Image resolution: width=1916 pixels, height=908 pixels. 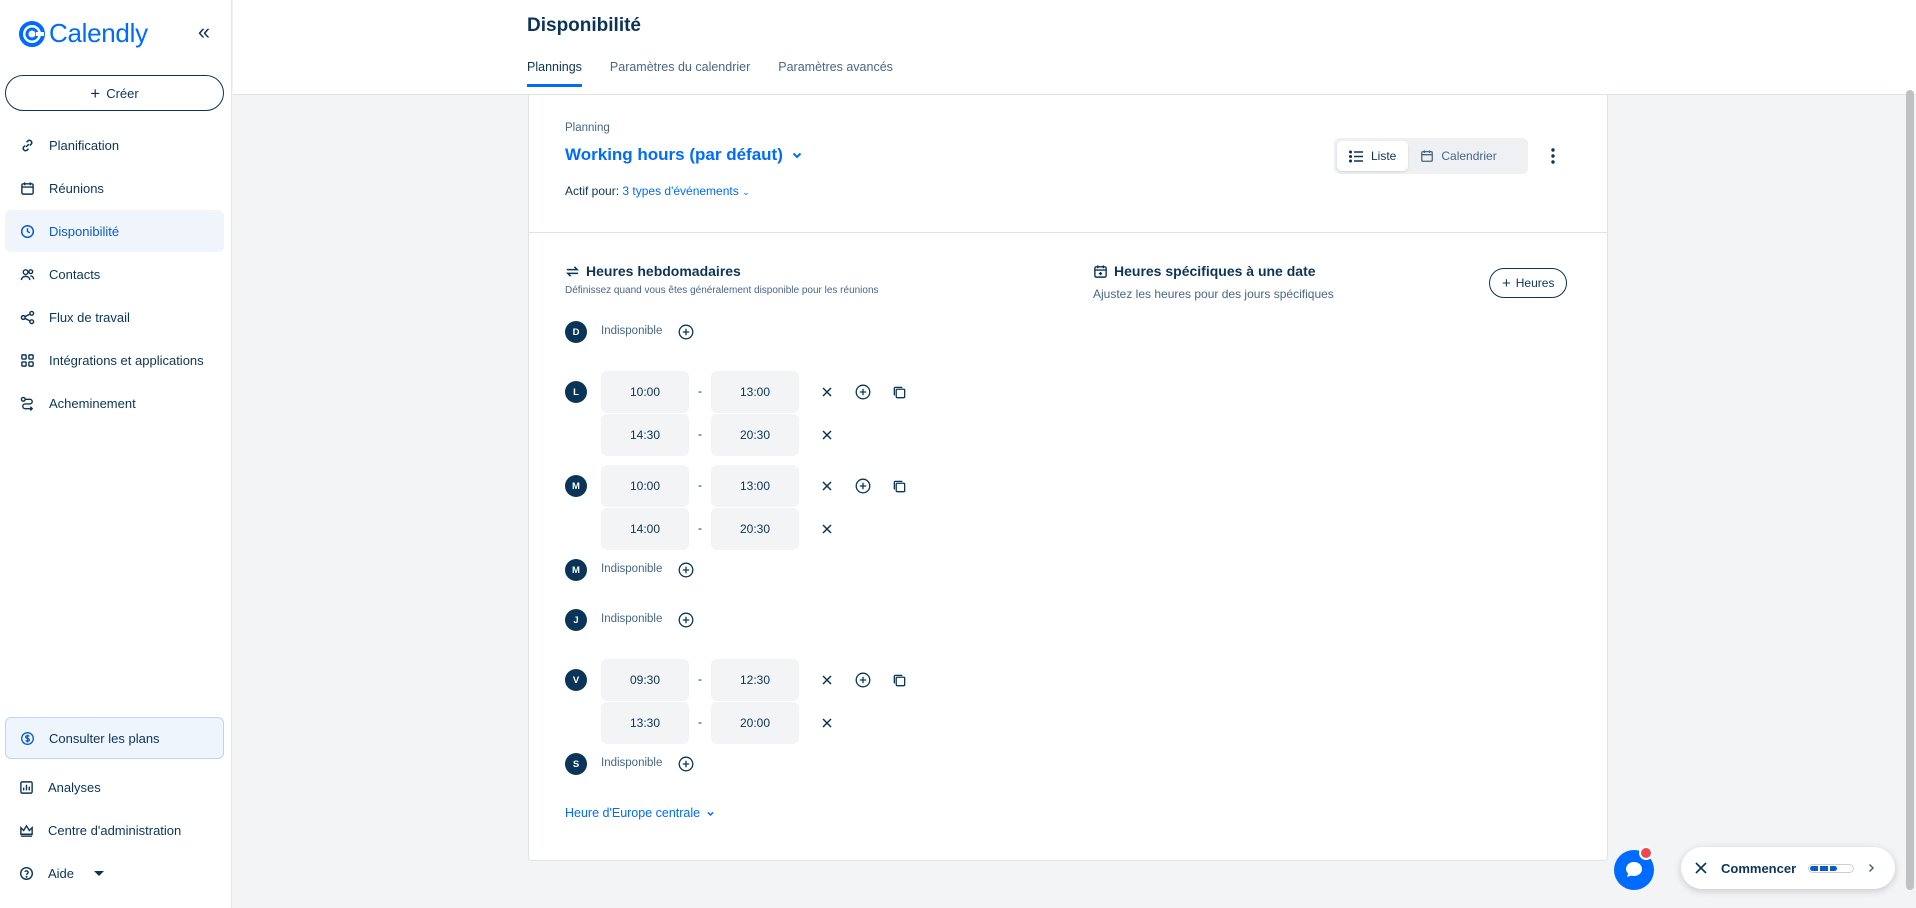 What do you see at coordinates (587, 128) in the screenshot?
I see `schedule-section-label: Planning` at bounding box center [587, 128].